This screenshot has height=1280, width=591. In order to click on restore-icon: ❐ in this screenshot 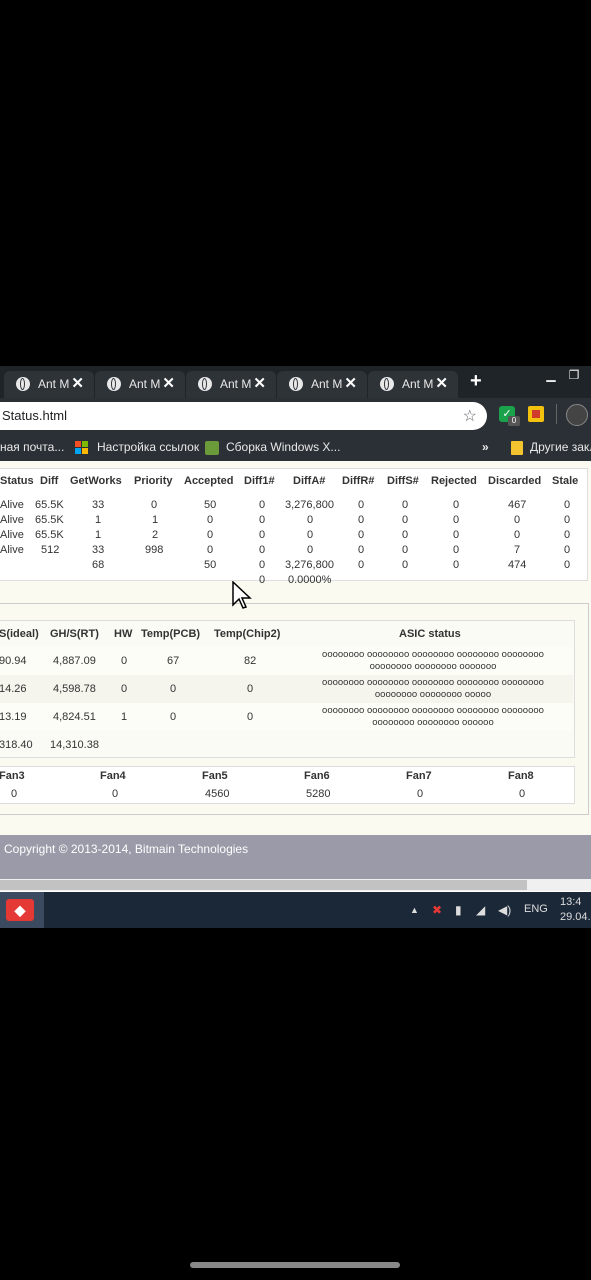, I will do `click(574, 376)`.